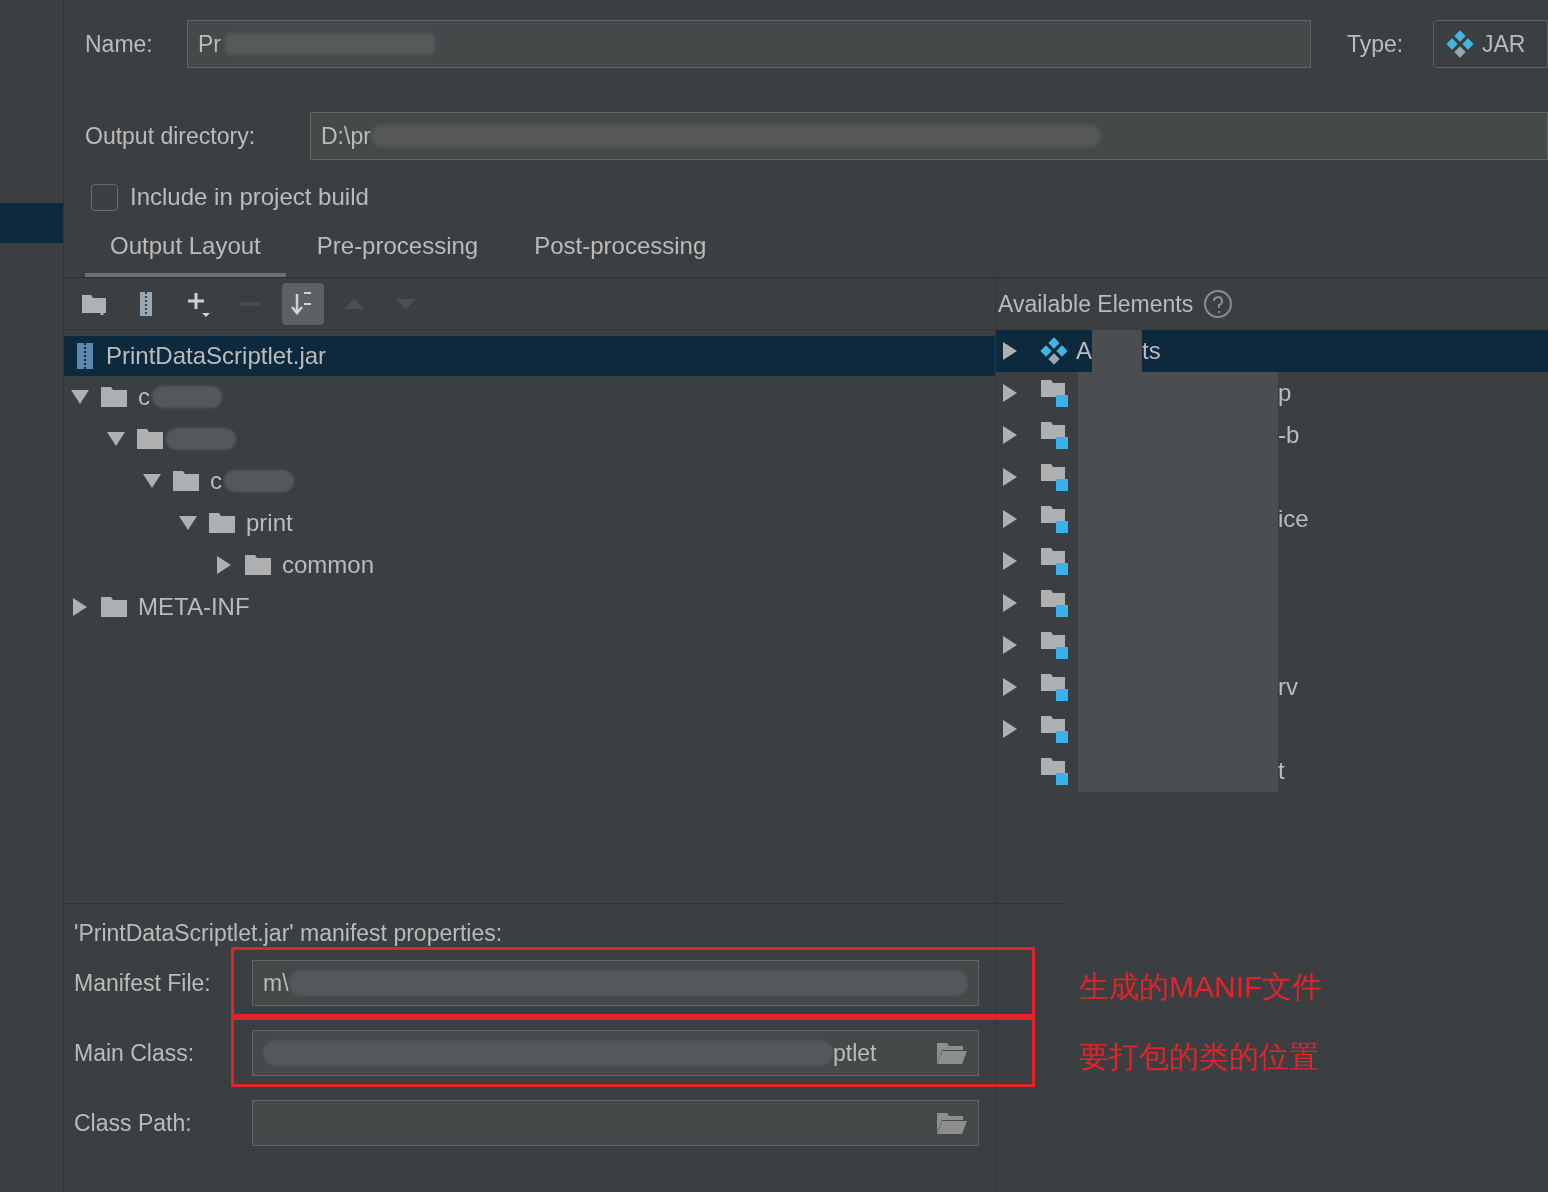  Describe the element at coordinates (133, 1123) in the screenshot. I see `field-label: Class Path:` at that location.